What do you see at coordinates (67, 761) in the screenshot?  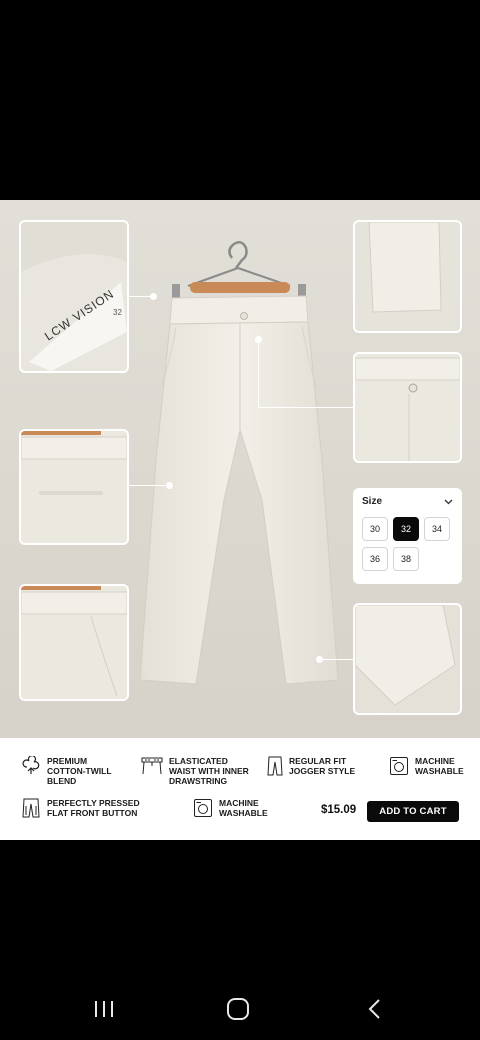 I see `feature-text: PREMIUM` at bounding box center [67, 761].